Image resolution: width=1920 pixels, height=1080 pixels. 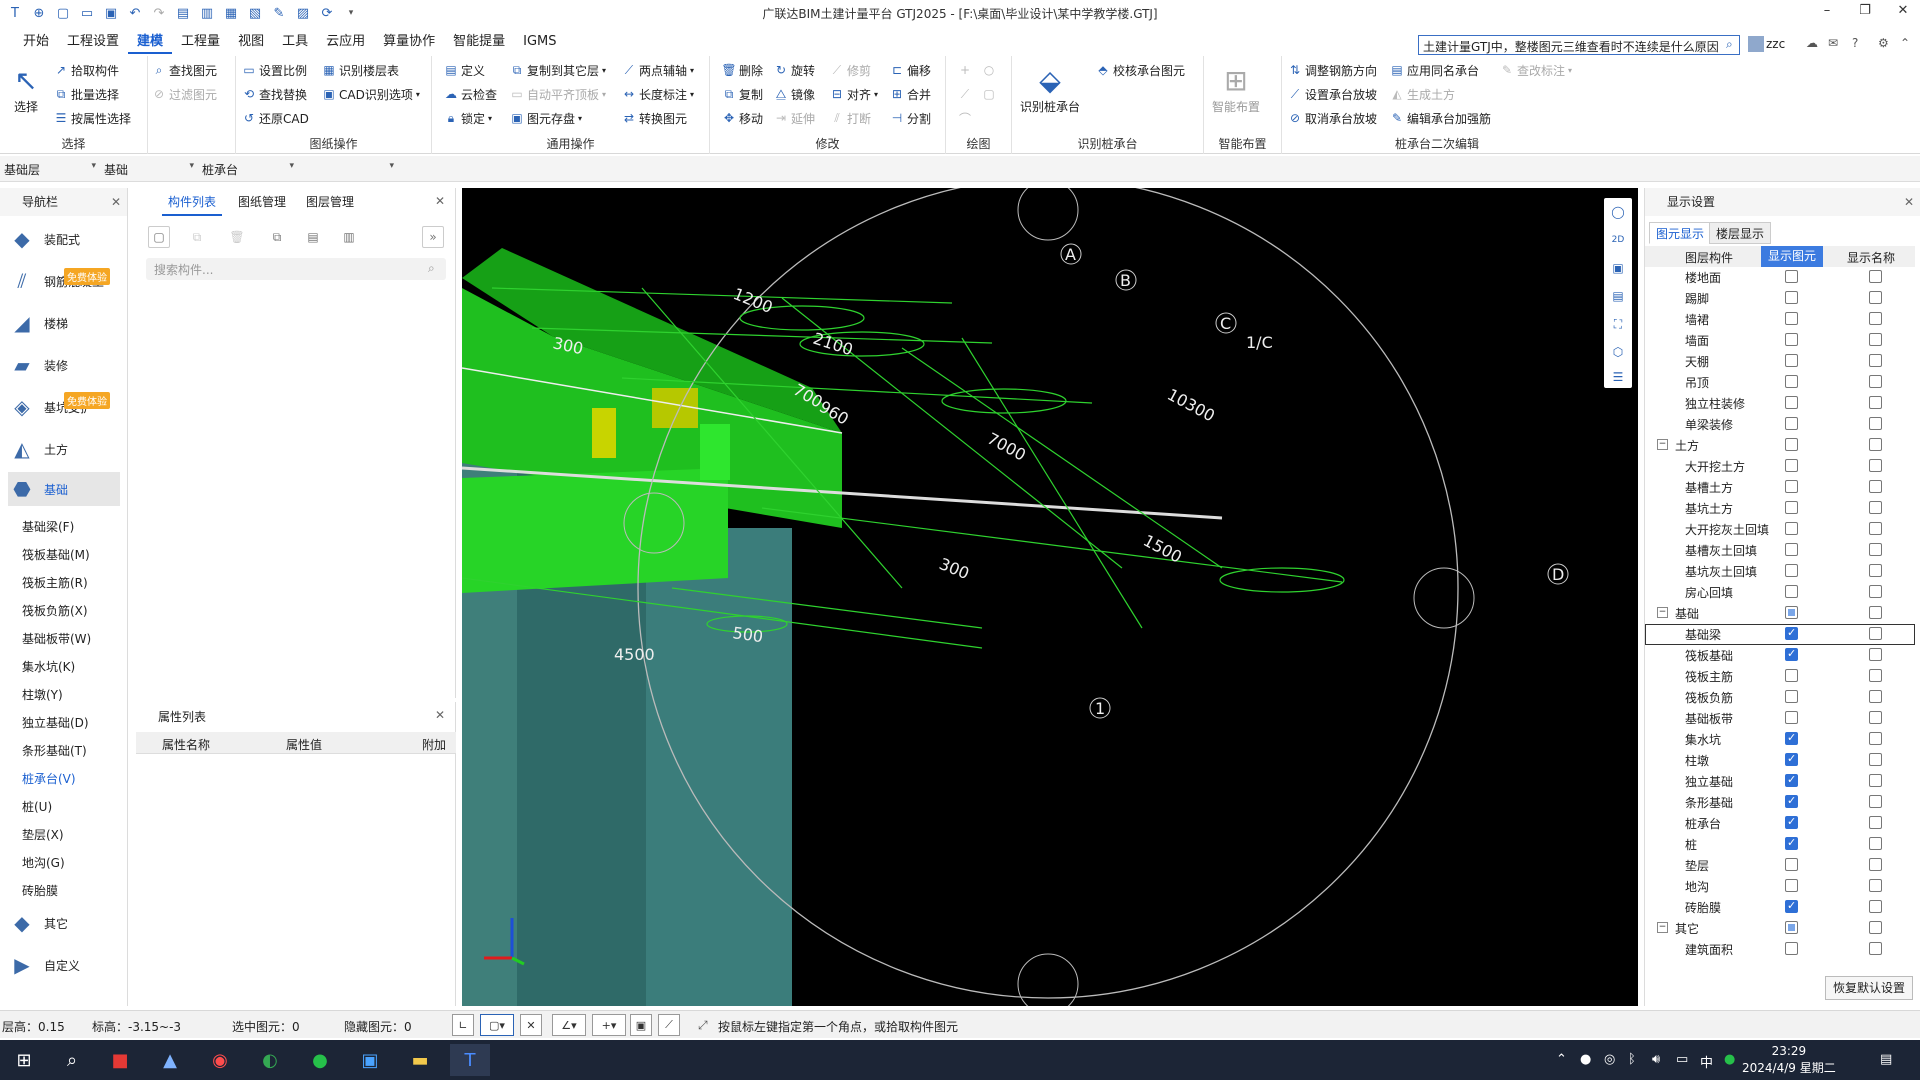 I want to click on collapse-icon: −, so click(x=1662, y=927).